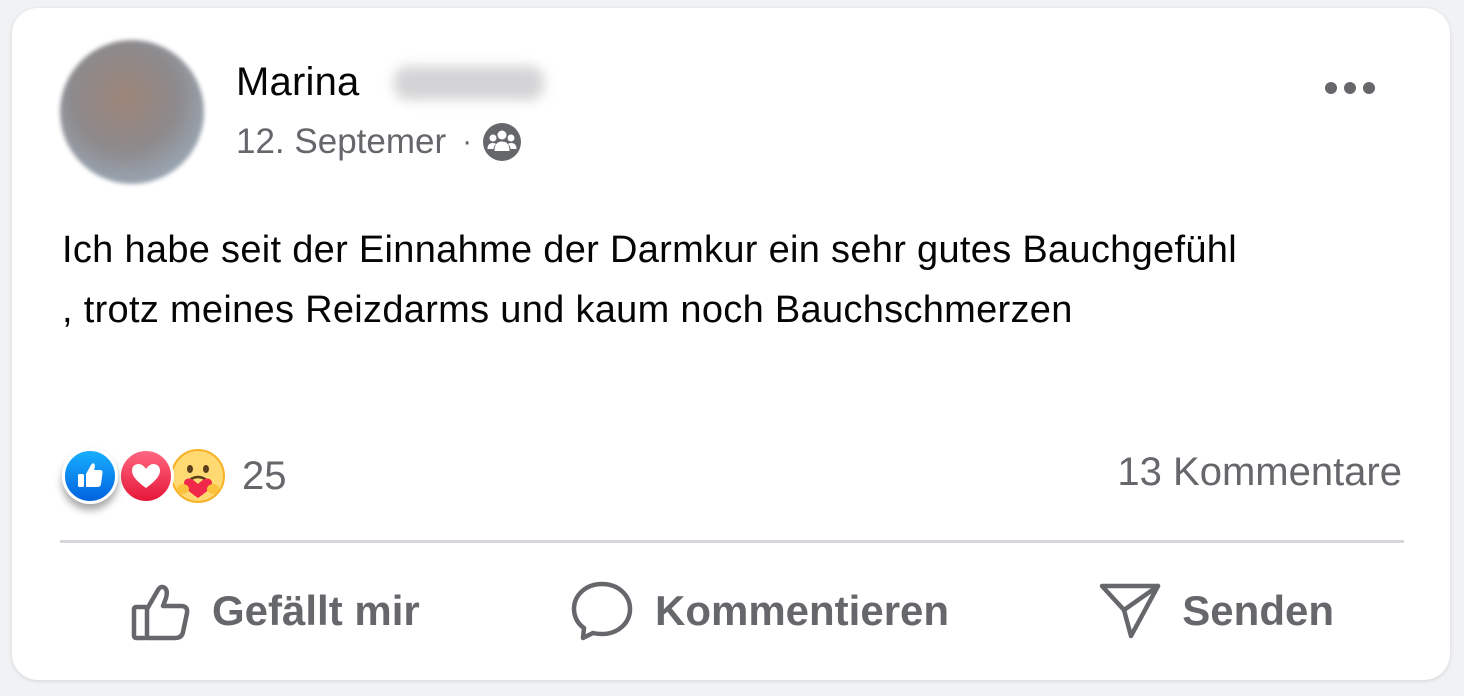 This screenshot has width=1464, height=696. I want to click on reaction-count: 25, so click(264, 475).